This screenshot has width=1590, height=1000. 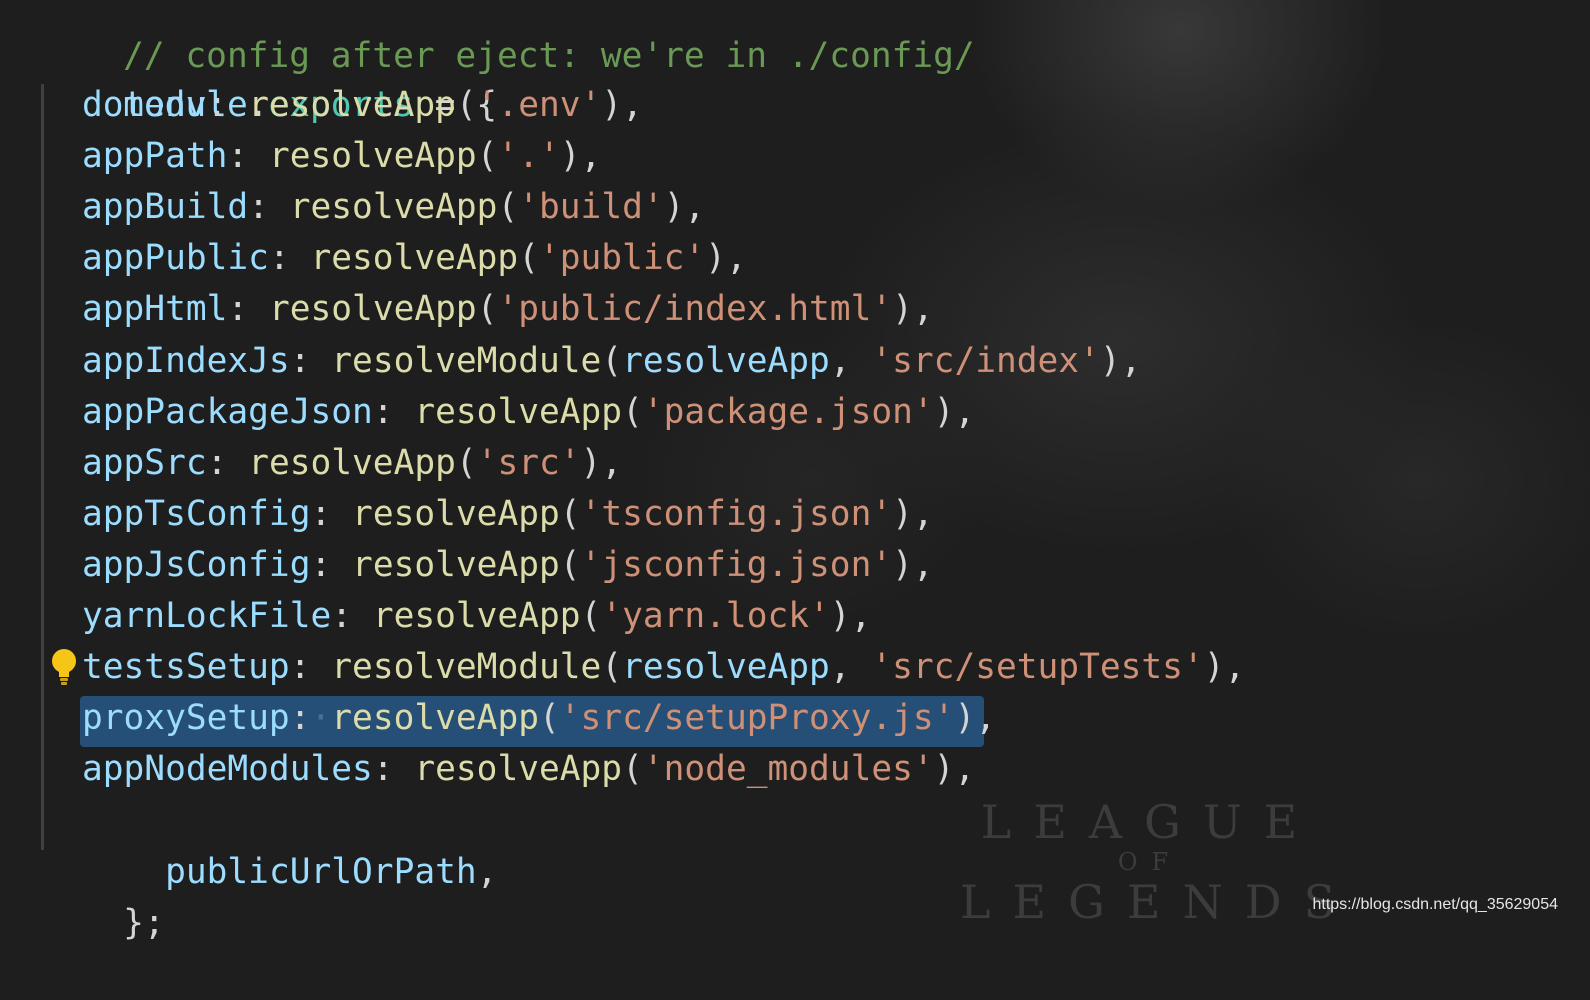 What do you see at coordinates (757, 718) in the screenshot?
I see `string-literal: 'src/setupProxy.js'` at bounding box center [757, 718].